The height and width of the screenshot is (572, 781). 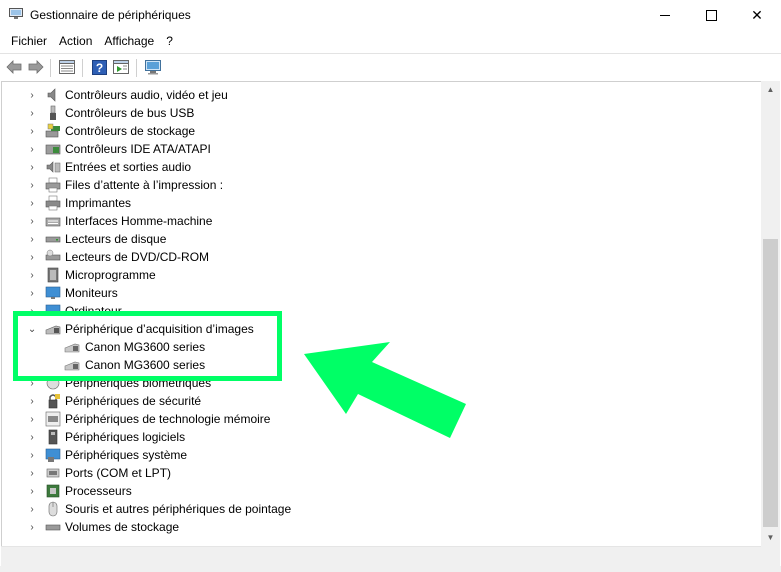 I want to click on printer-icon, so click(x=53, y=203).